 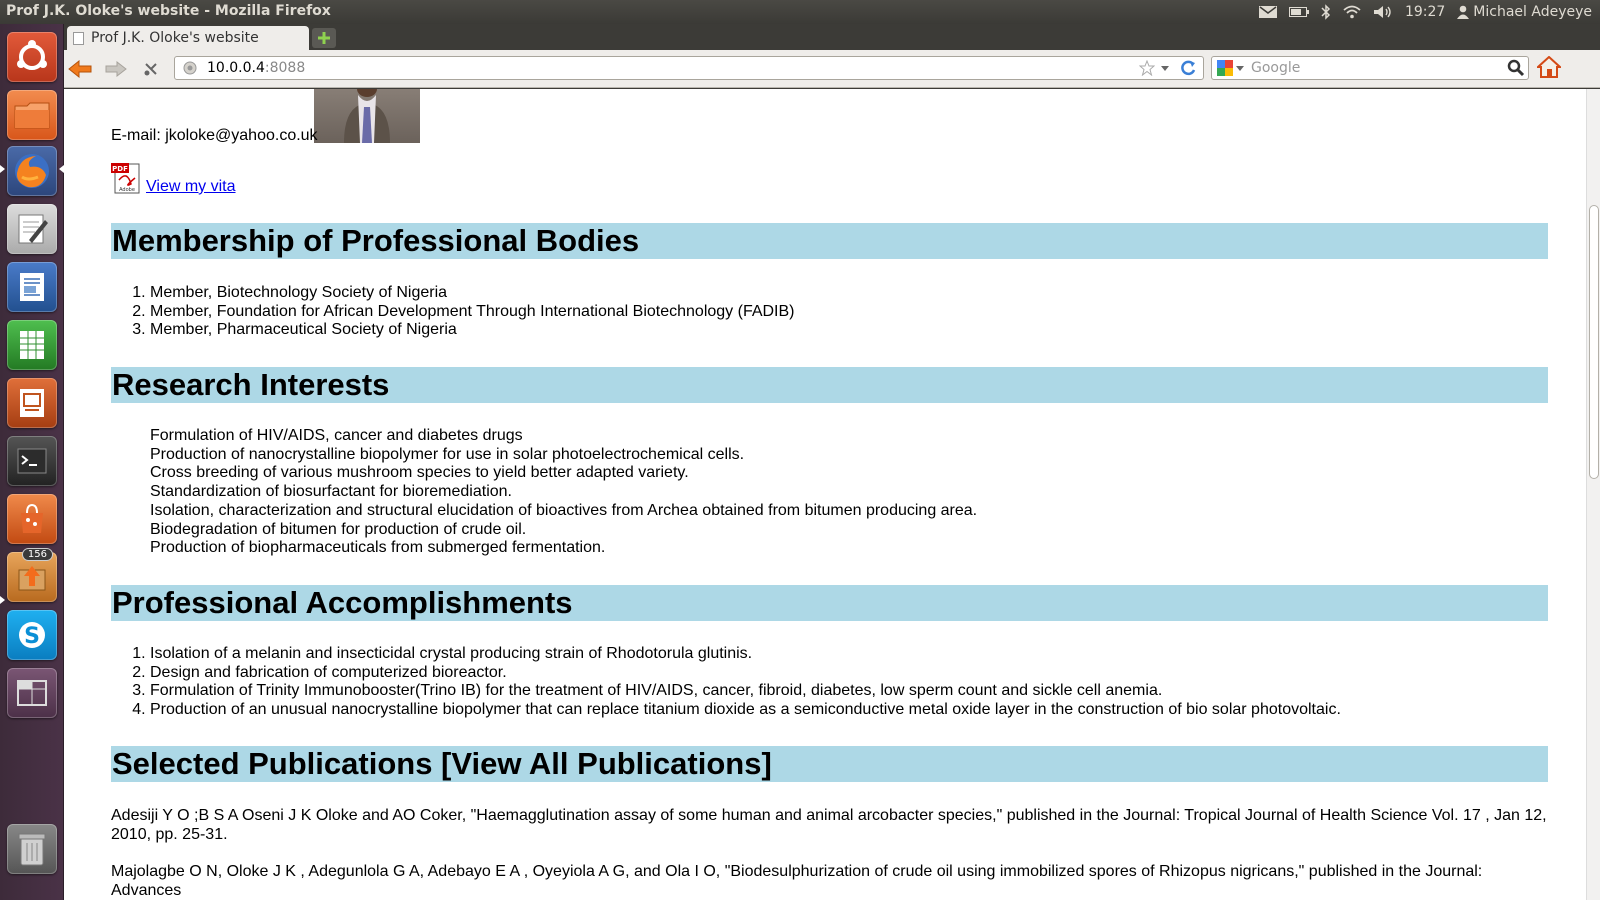 What do you see at coordinates (78, 38) in the screenshot?
I see `page-icon` at bounding box center [78, 38].